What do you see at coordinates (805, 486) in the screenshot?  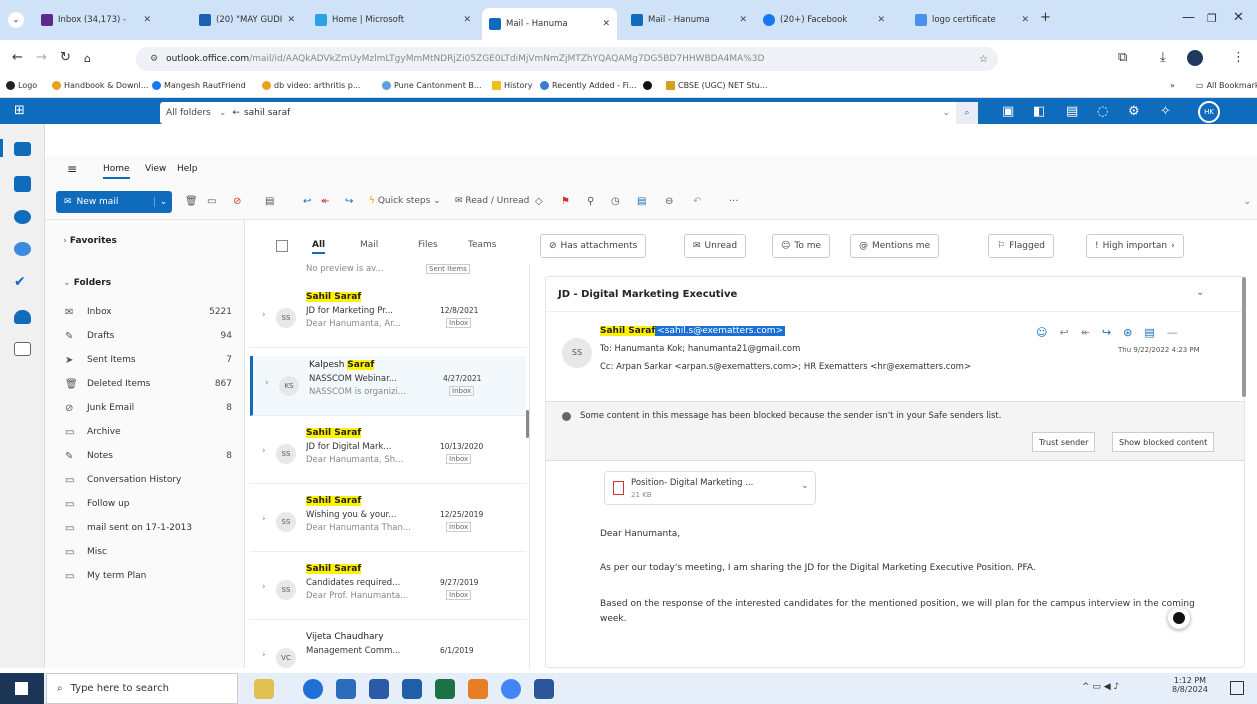 I see `attachment-menu-icon: ⌄` at bounding box center [805, 486].